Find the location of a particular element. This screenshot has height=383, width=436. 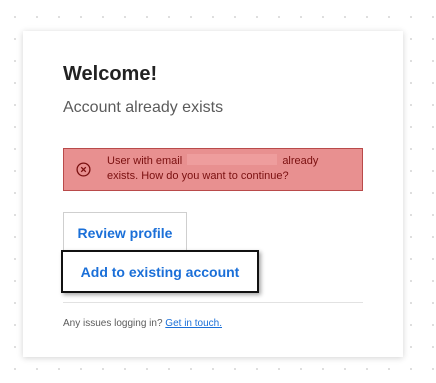

alert-text-after: already is located at coordinates (300, 161).